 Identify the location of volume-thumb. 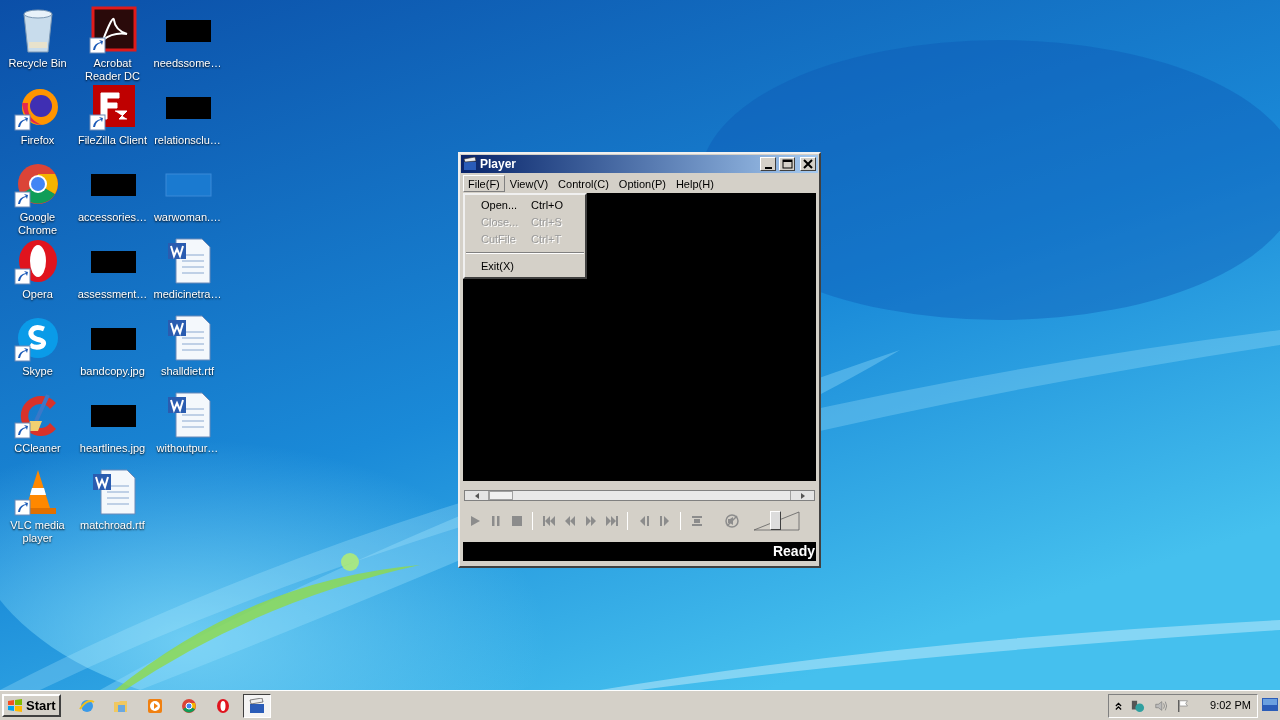
(775, 520).